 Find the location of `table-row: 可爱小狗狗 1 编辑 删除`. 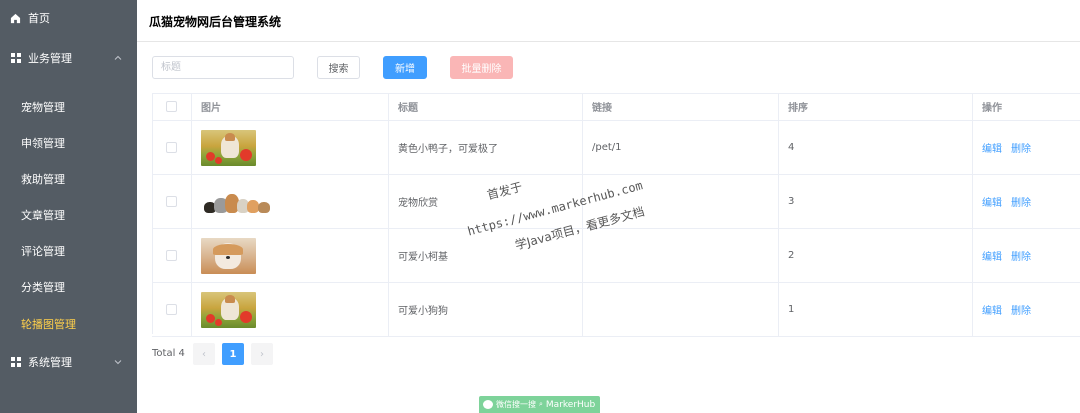

table-row: 可爱小狗狗 1 编辑 删除 is located at coordinates (616, 310).